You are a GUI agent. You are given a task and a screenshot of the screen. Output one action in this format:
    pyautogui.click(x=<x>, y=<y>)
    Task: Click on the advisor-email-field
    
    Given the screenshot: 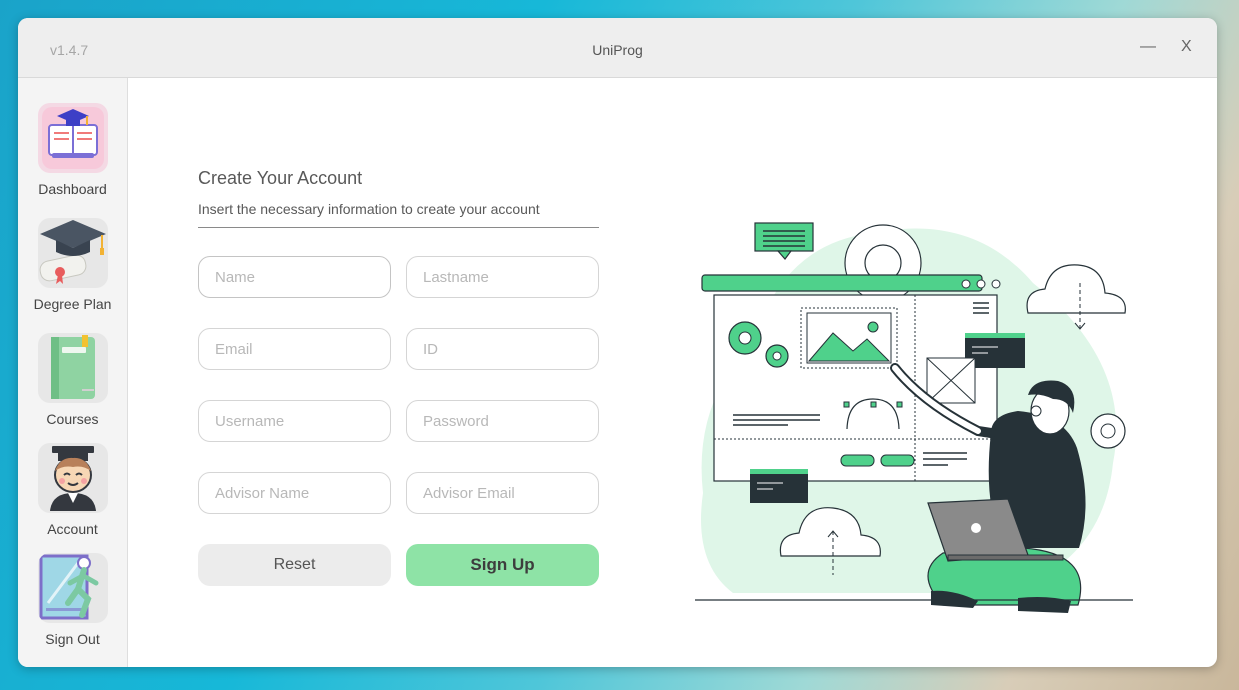 What is the action you would take?
    pyautogui.click(x=502, y=493)
    